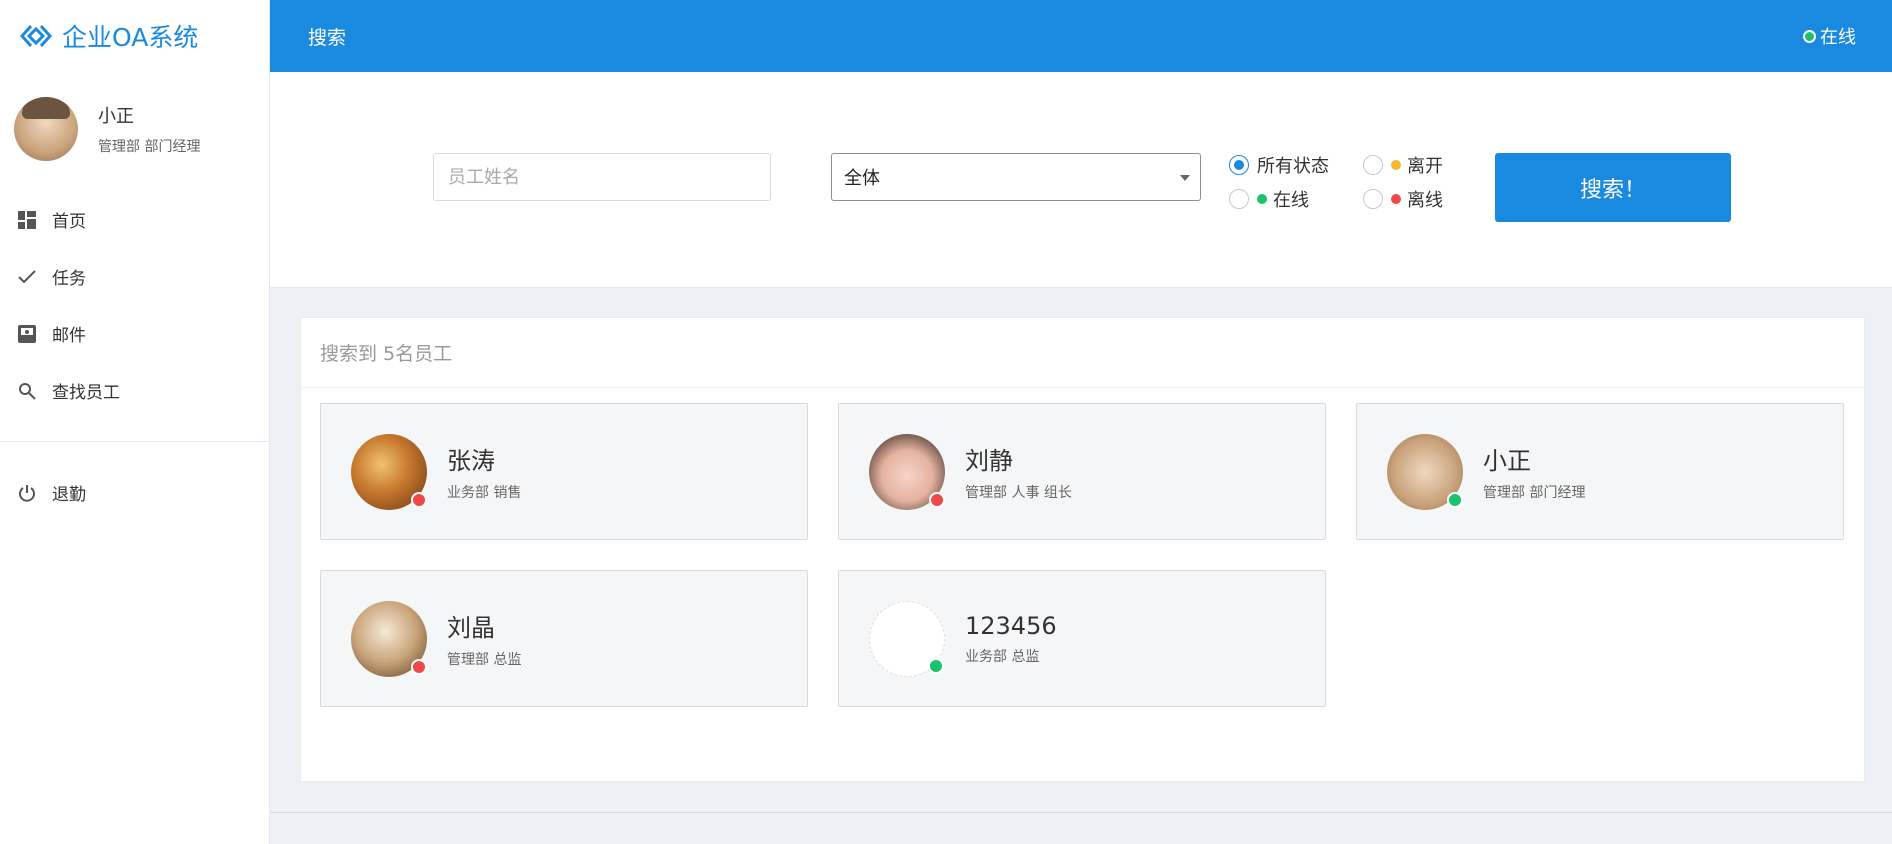  I want to click on employee-name: 123456, so click(1011, 625).